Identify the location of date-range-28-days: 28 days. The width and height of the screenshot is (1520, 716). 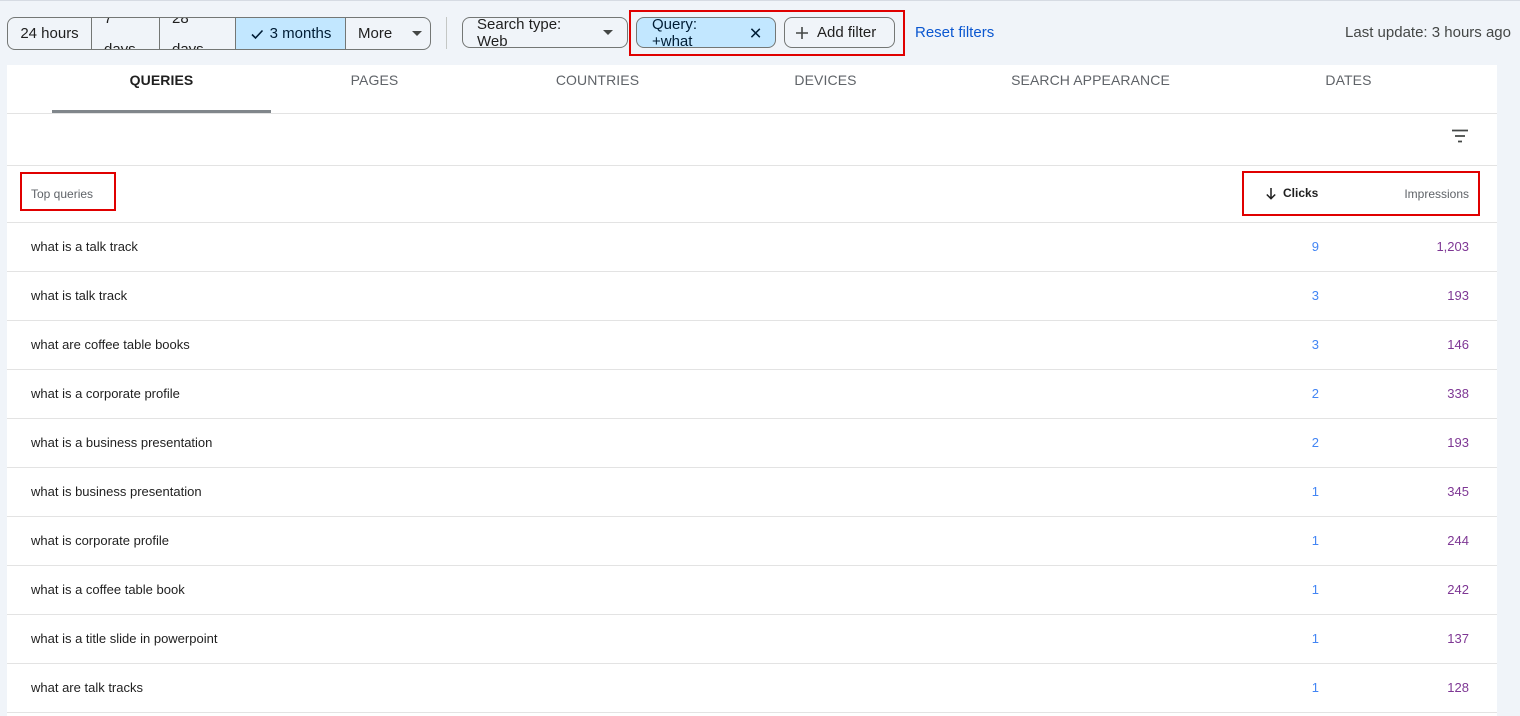
(198, 33).